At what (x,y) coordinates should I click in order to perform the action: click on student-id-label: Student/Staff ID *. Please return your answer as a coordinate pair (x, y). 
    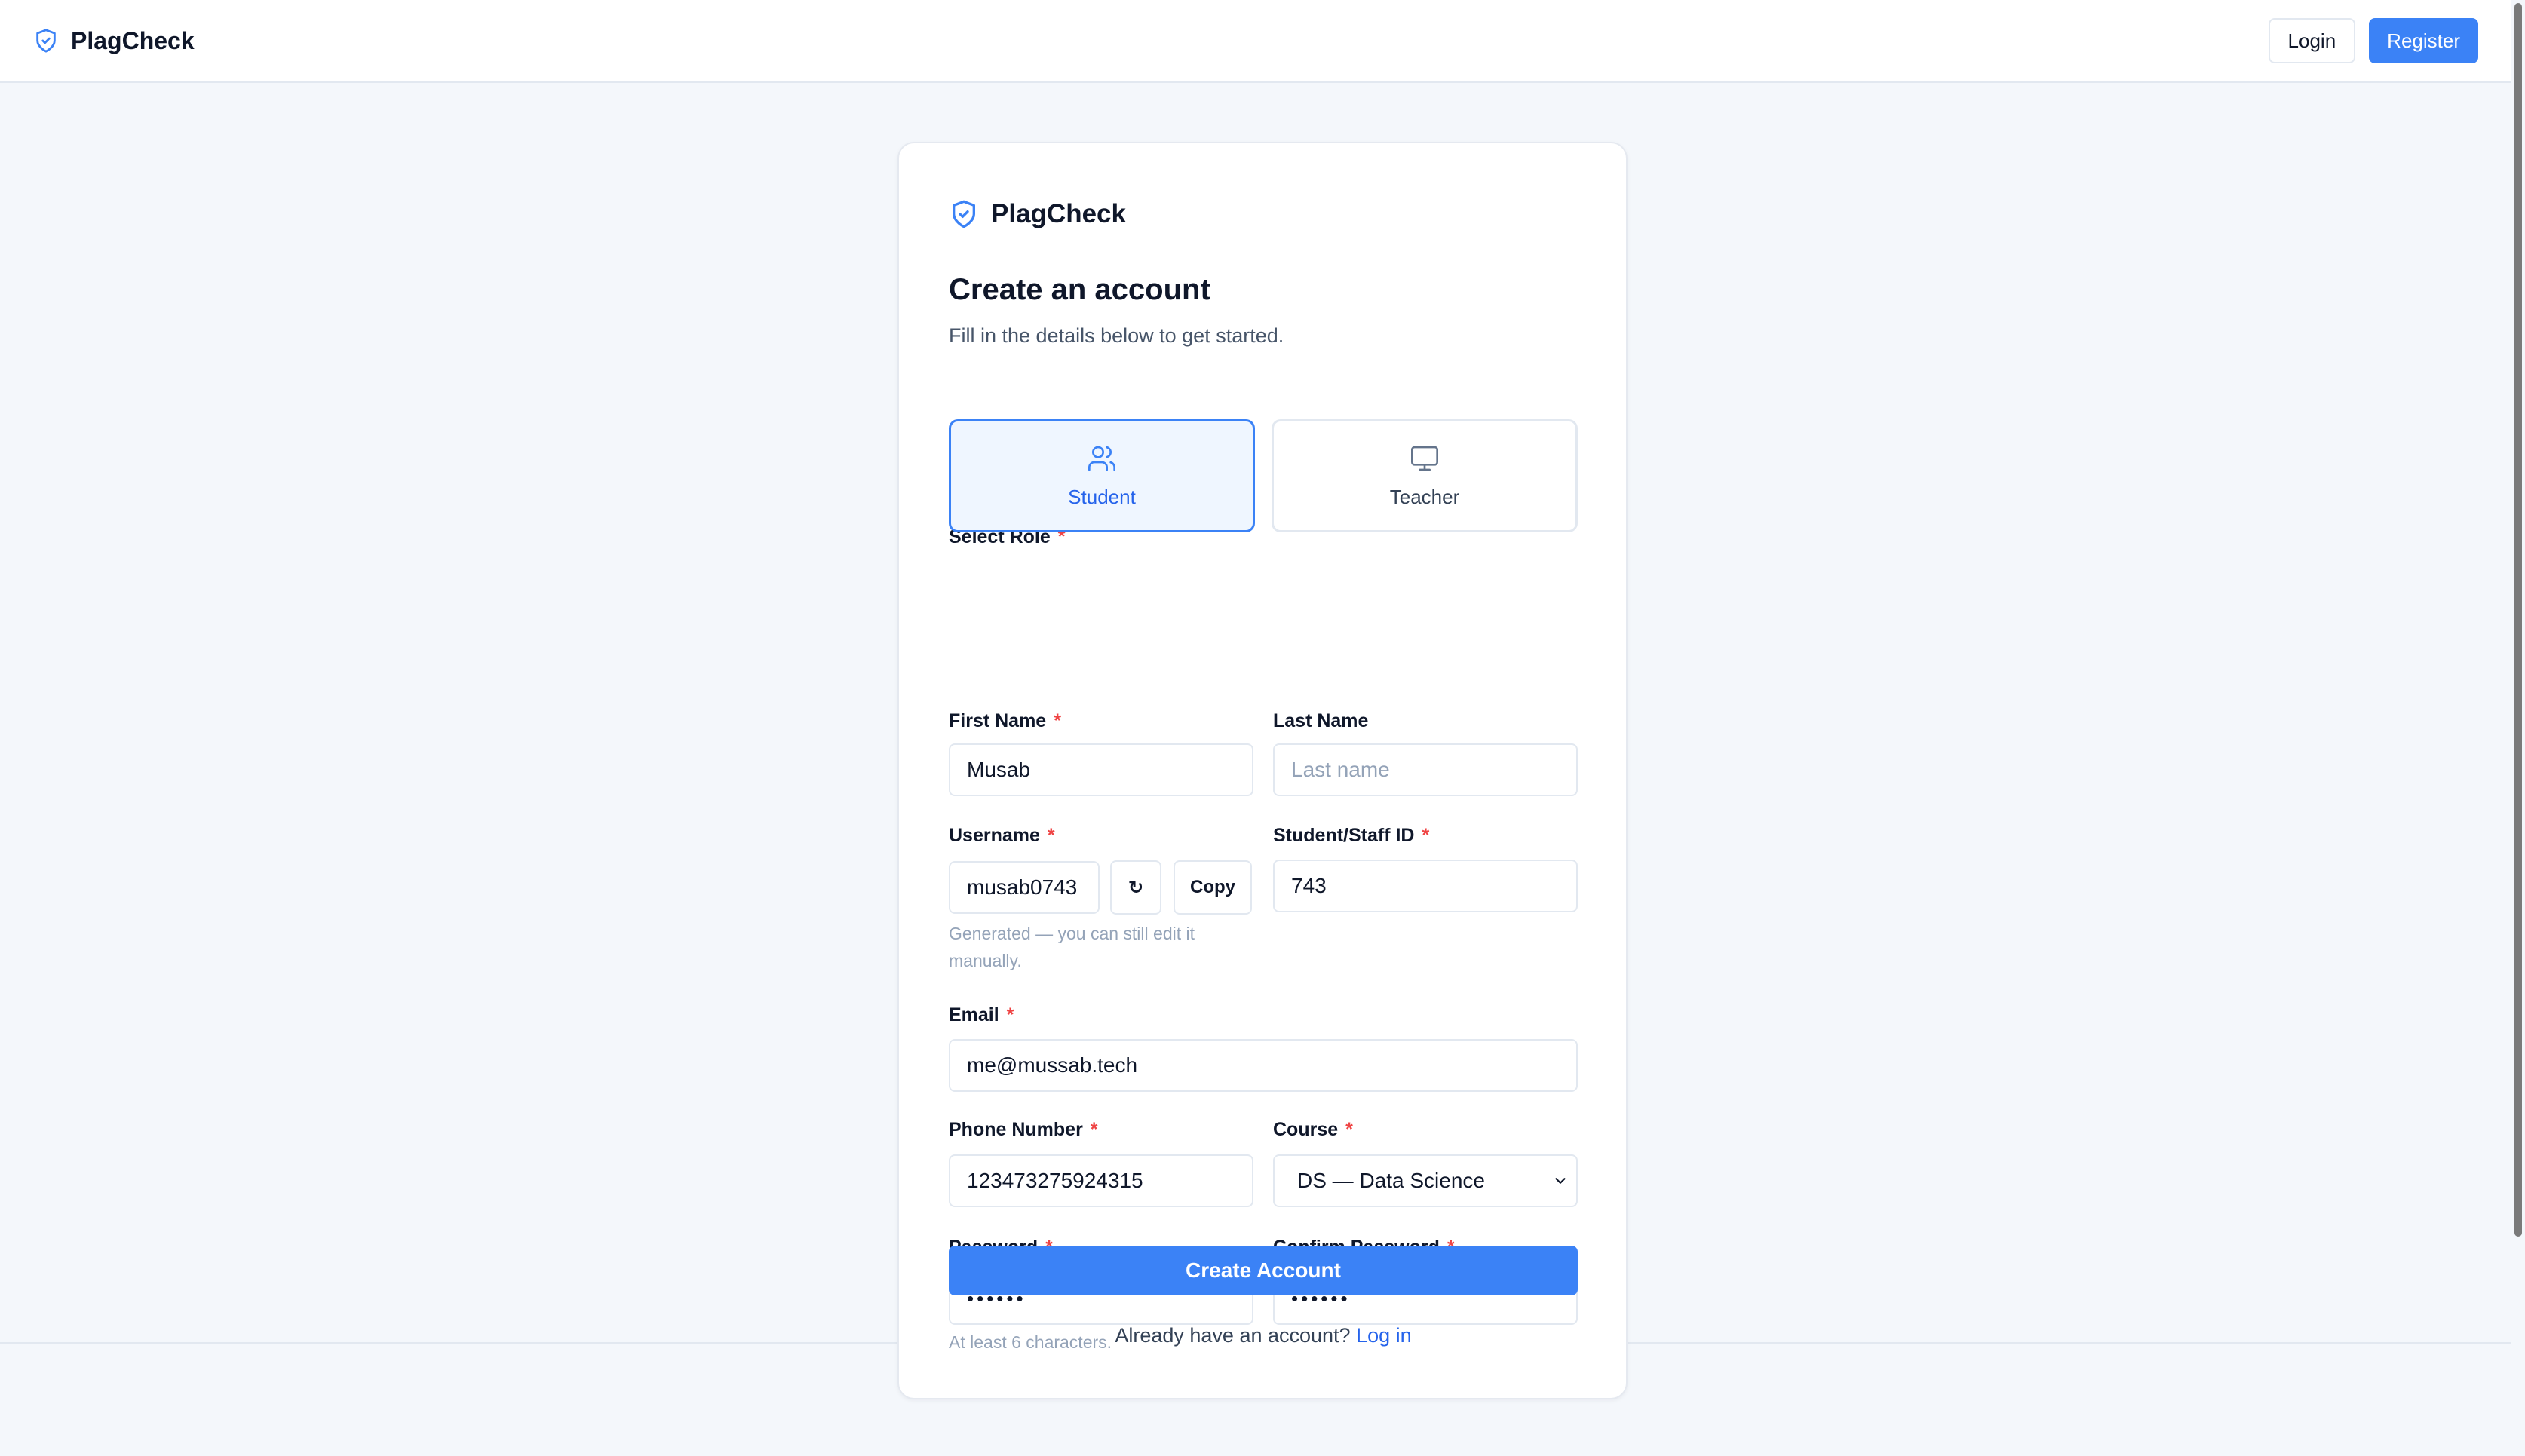
    Looking at the image, I should click on (1351, 836).